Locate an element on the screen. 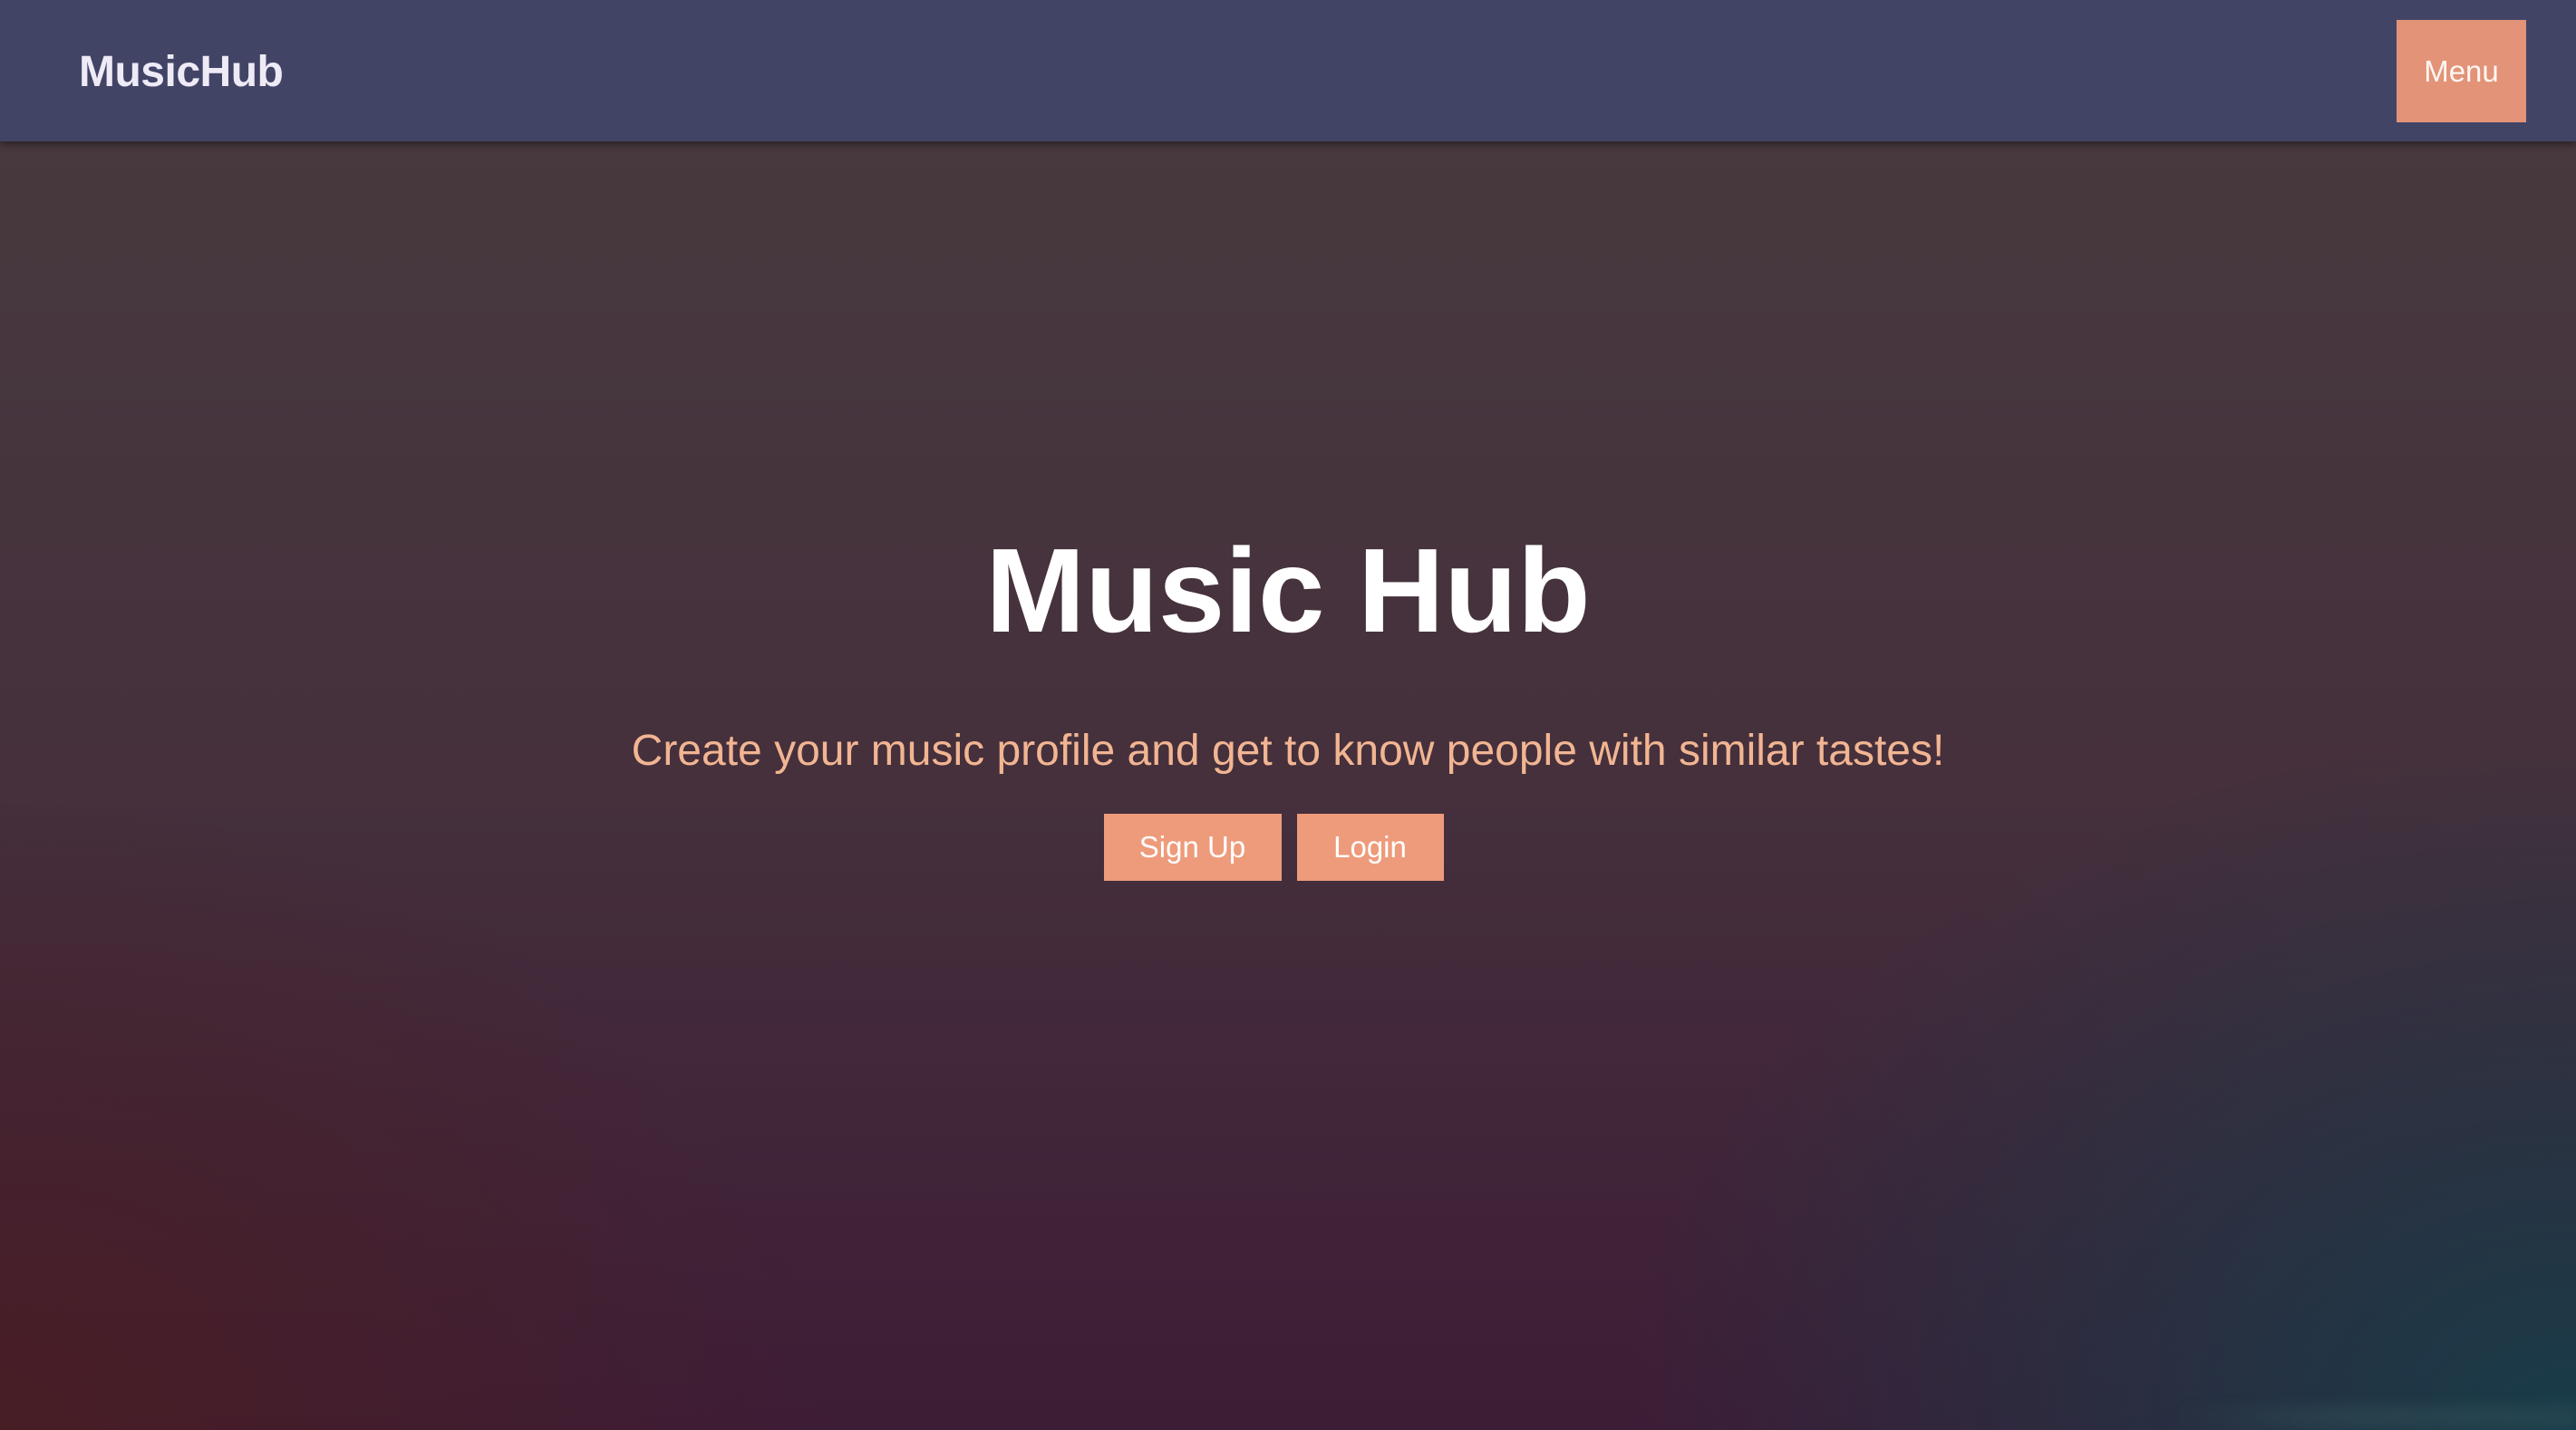 The height and width of the screenshot is (1430, 2576). login-button: Login is located at coordinates (1370, 847).